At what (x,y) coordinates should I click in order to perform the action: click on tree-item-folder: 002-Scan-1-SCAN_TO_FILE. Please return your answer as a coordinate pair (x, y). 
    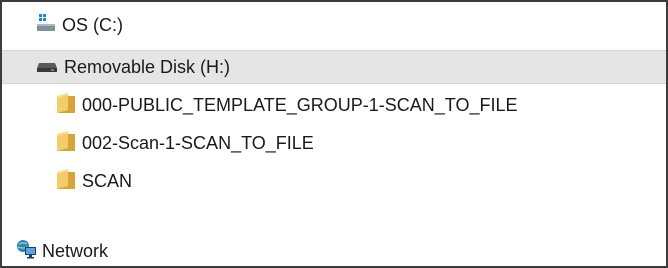
    Looking at the image, I should click on (356, 143).